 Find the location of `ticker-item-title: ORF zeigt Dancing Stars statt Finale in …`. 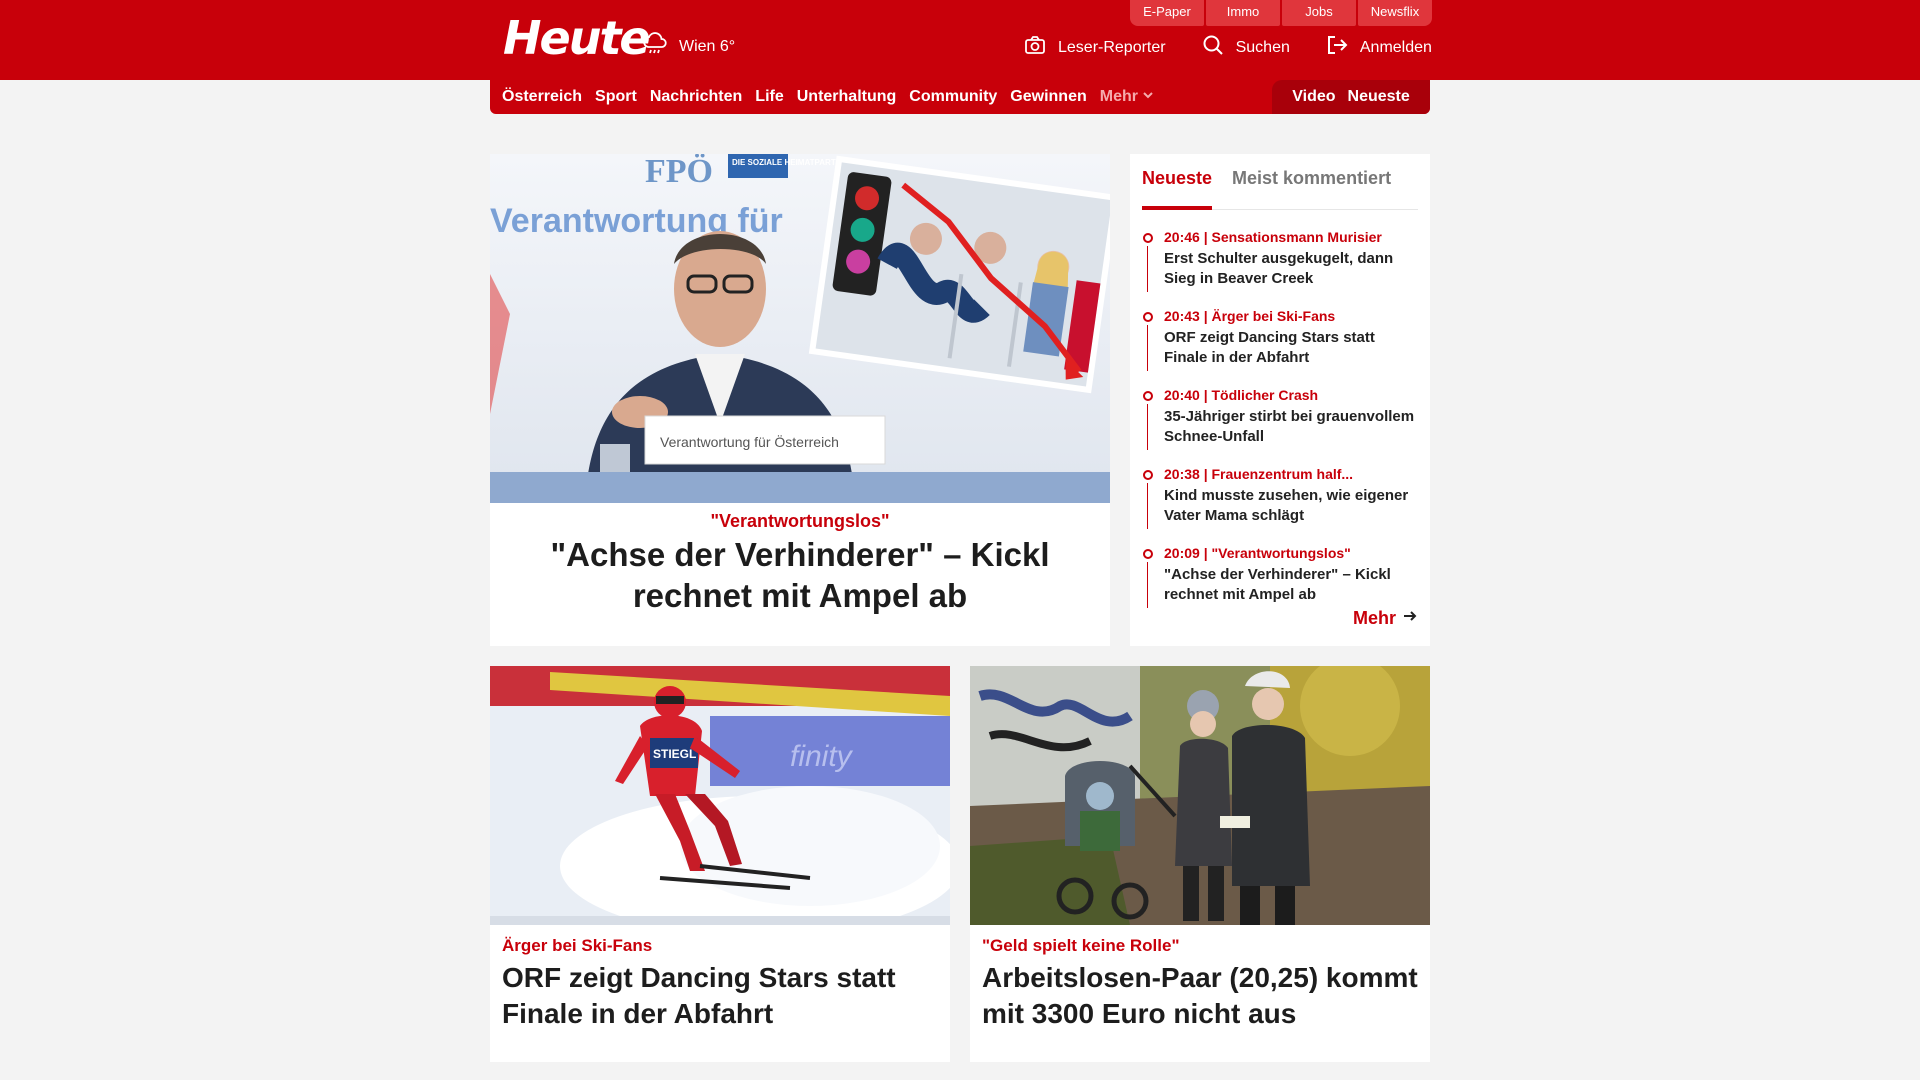

ticker-item-title: ORF zeigt Dancing Stars statt Finale in … is located at coordinates (1291, 348).